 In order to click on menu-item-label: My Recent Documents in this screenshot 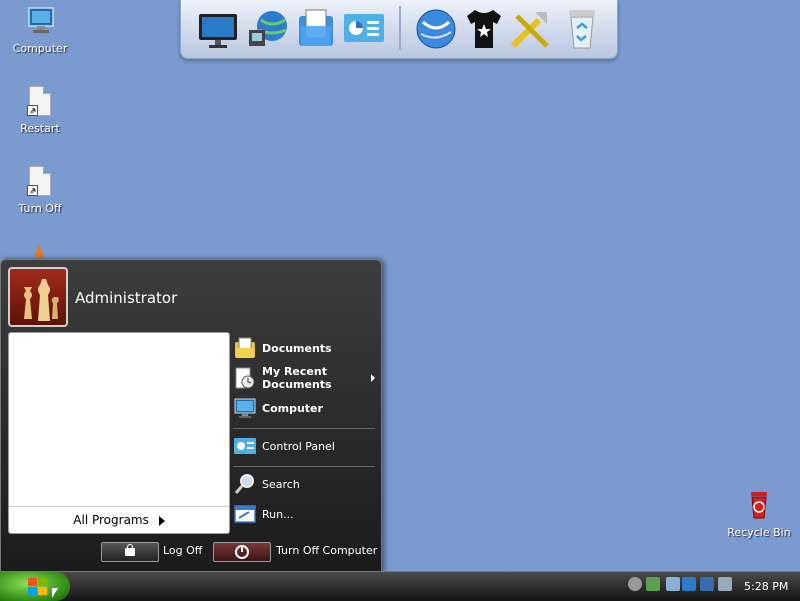, I will do `click(297, 378)`.